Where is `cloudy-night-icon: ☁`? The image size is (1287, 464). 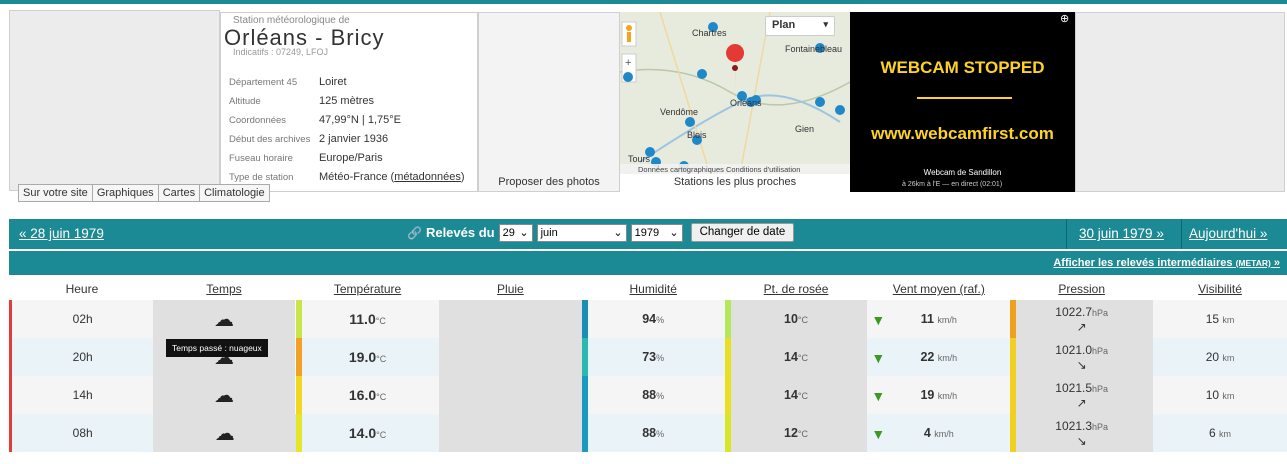 cloudy-night-icon: ☁ is located at coordinates (223, 319).